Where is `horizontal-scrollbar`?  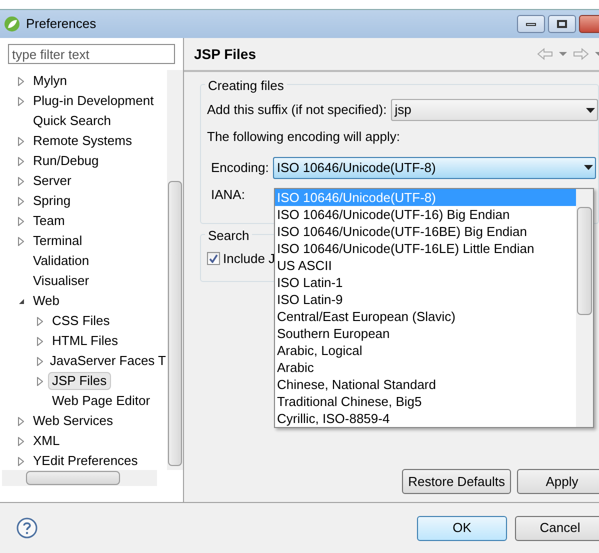 horizontal-scrollbar is located at coordinates (79, 478).